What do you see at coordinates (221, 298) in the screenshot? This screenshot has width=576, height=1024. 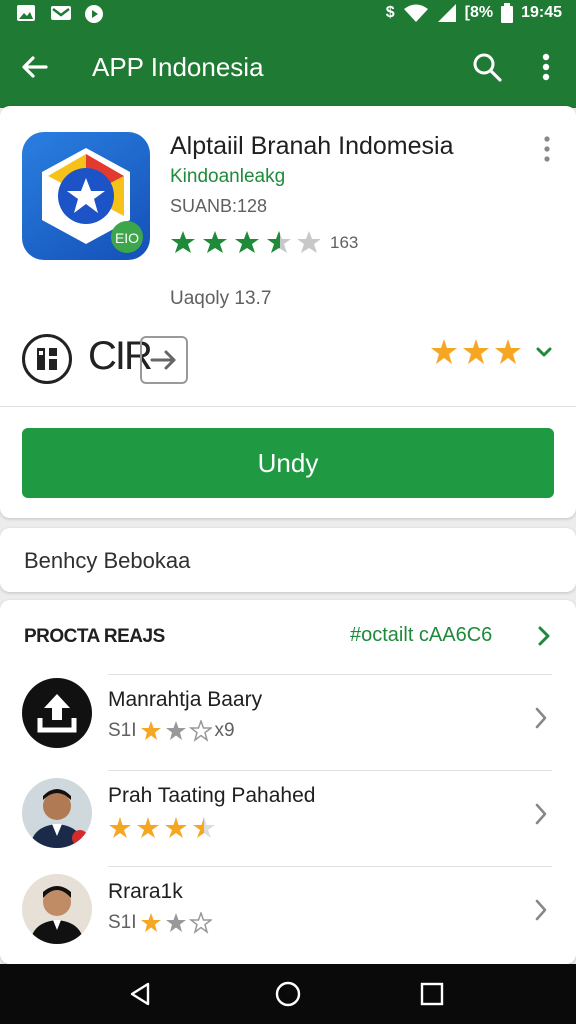 I see `app-updated: Uaqoly 13.7` at bounding box center [221, 298].